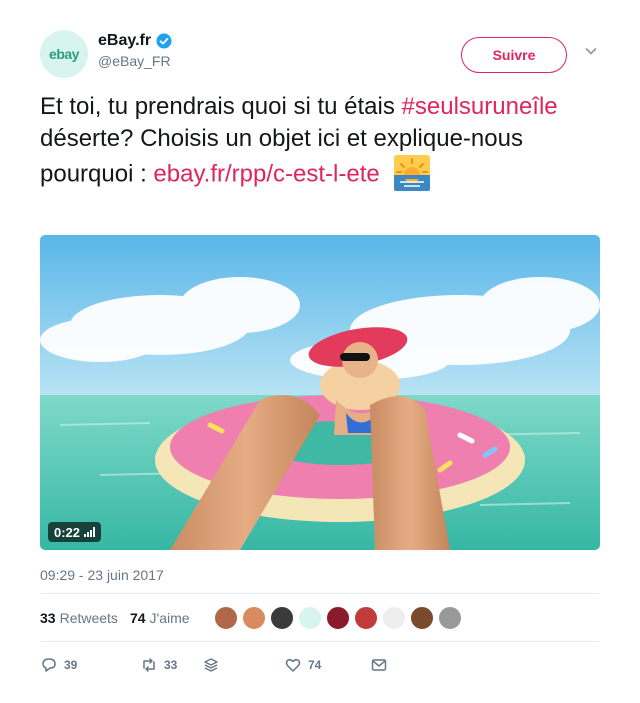 The height and width of the screenshot is (703, 640). I want to click on retweets-count: 33, so click(48, 618).